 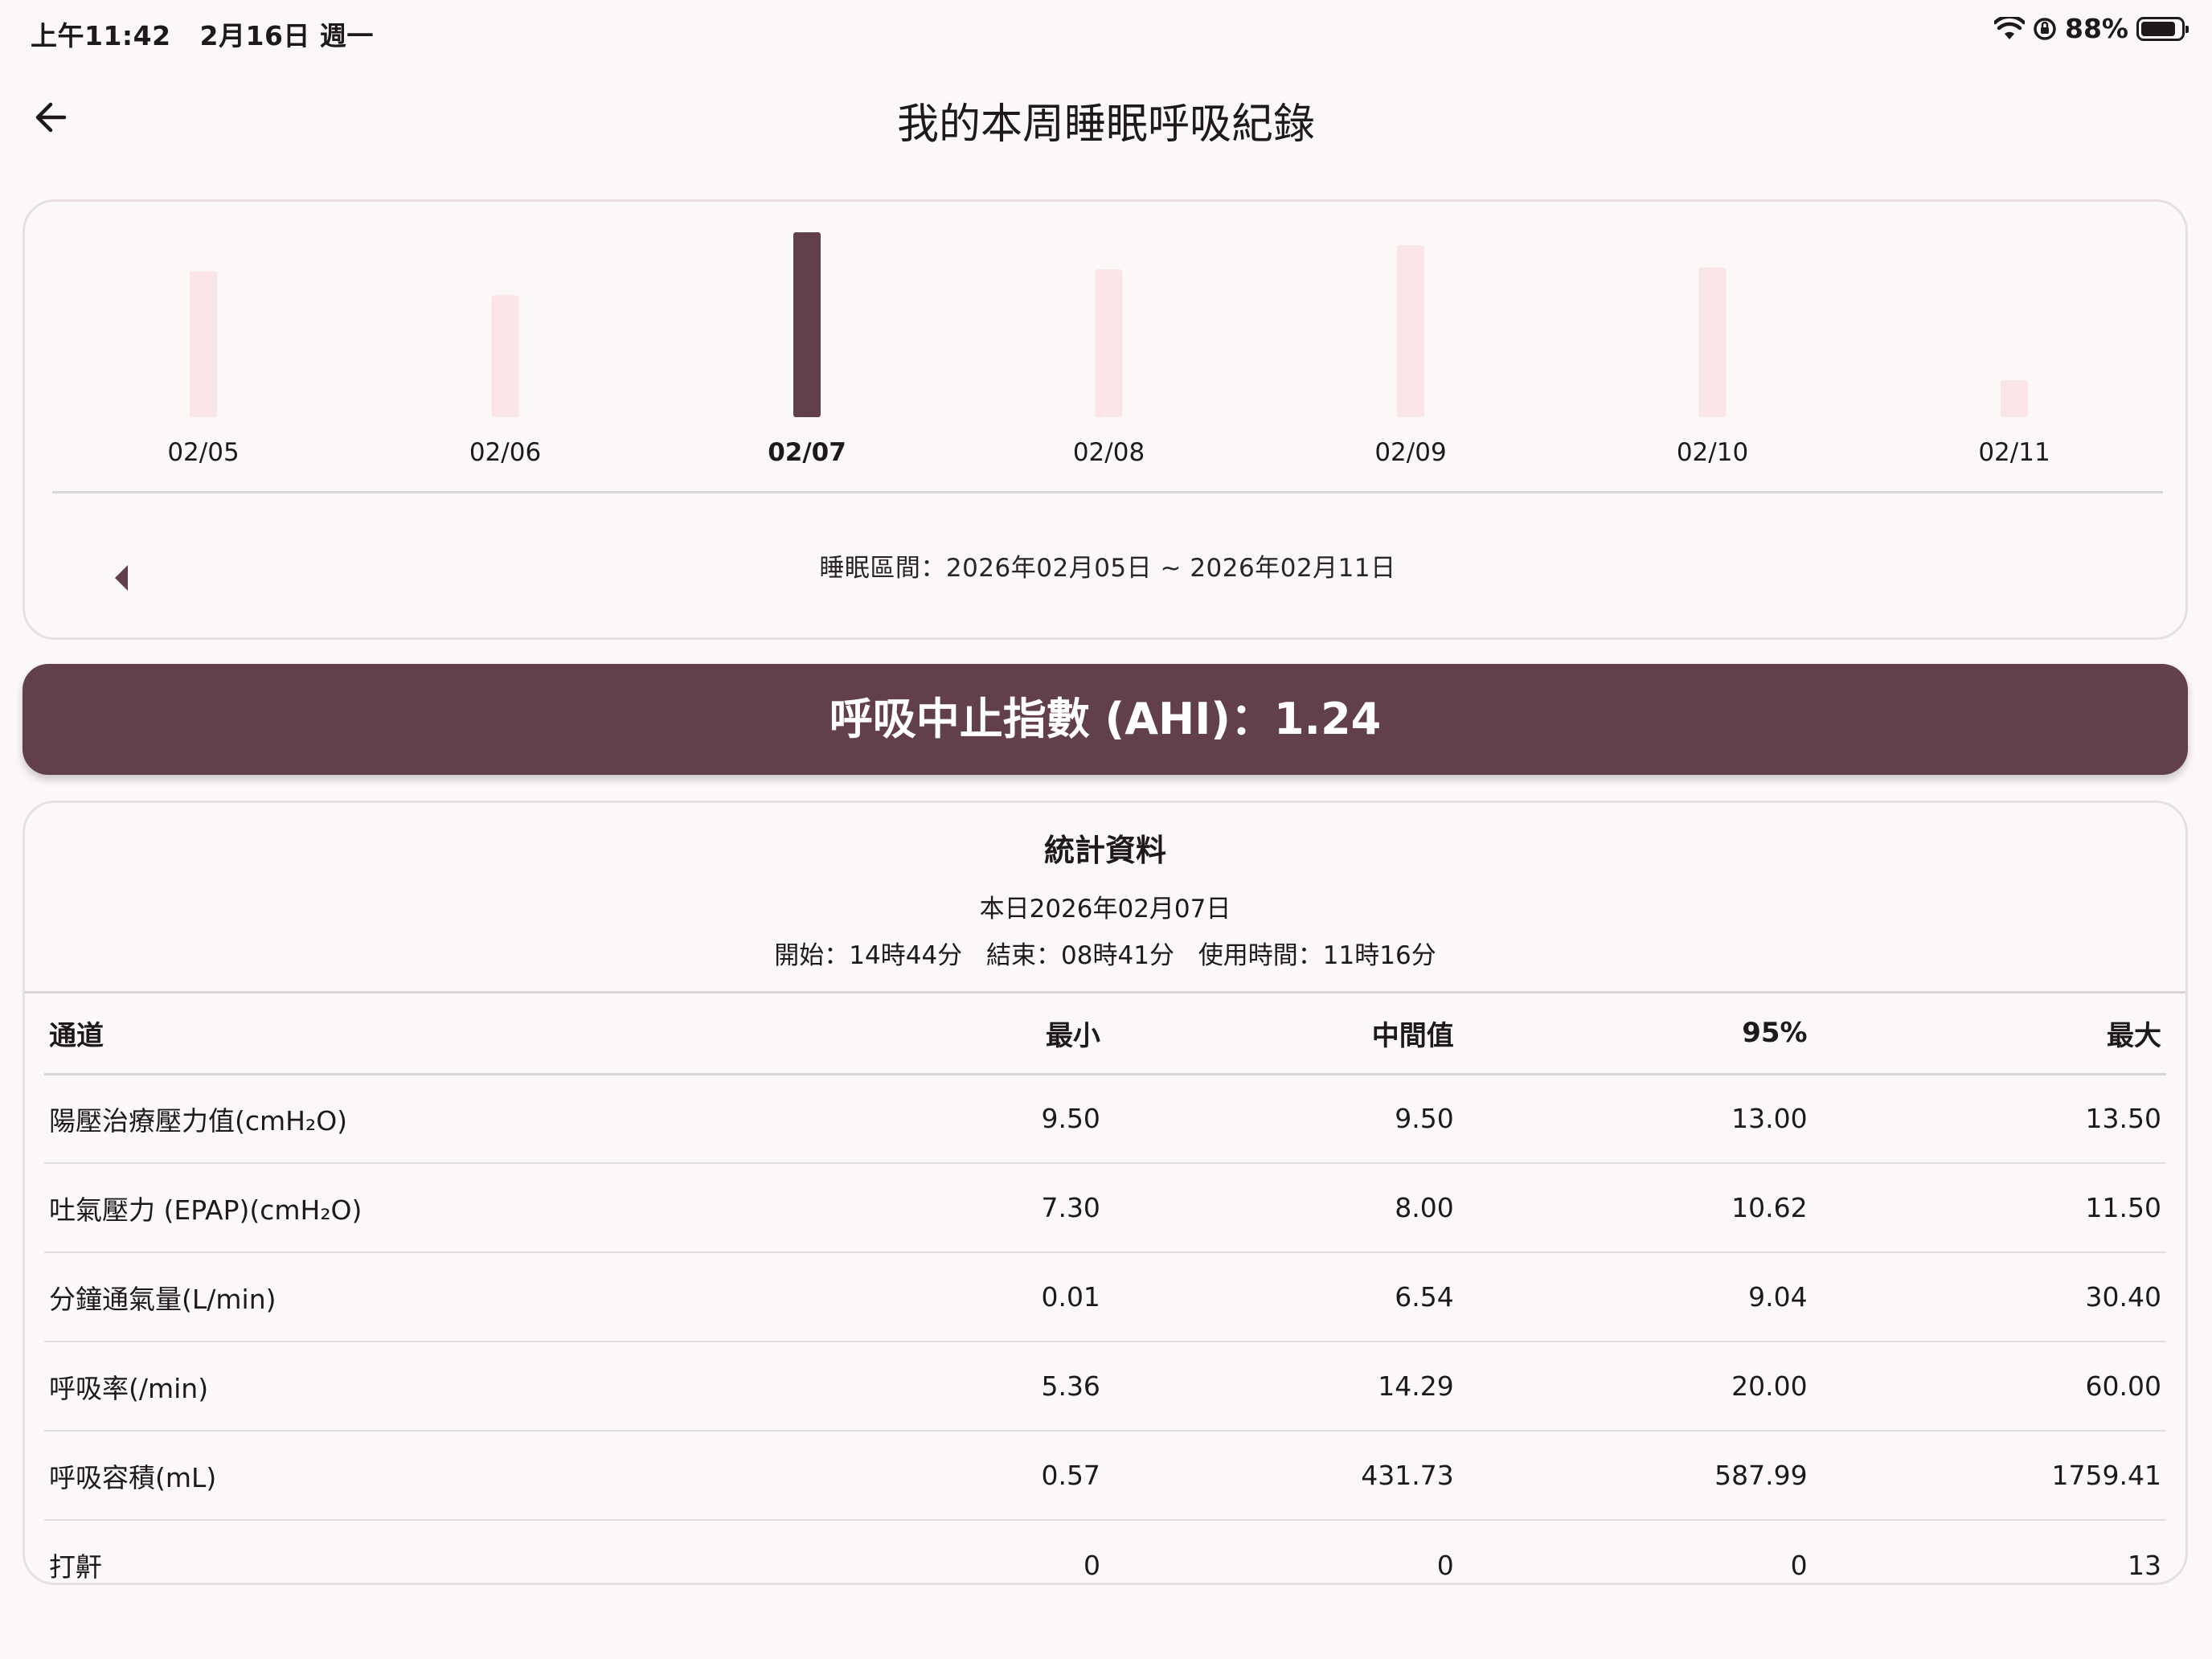 I want to click on status-time: 上午11:42, so click(x=101, y=35).